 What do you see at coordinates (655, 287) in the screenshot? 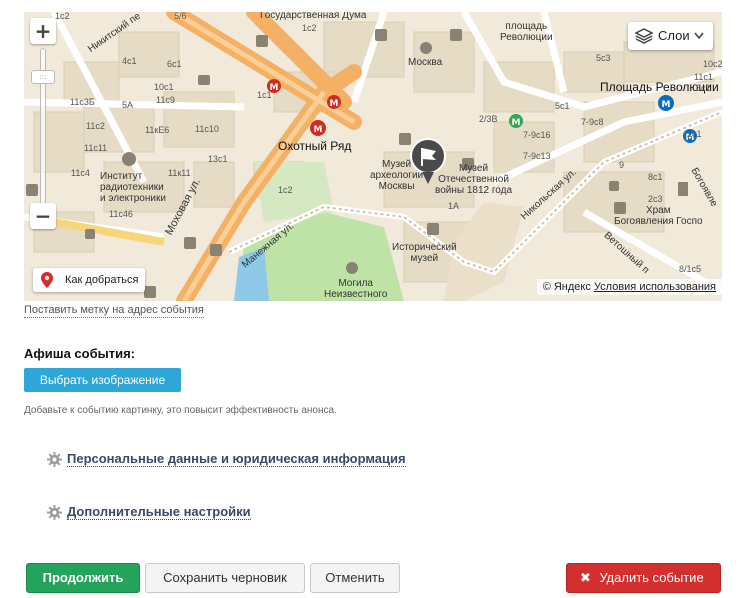
I see `terms-link: Условия использования` at bounding box center [655, 287].